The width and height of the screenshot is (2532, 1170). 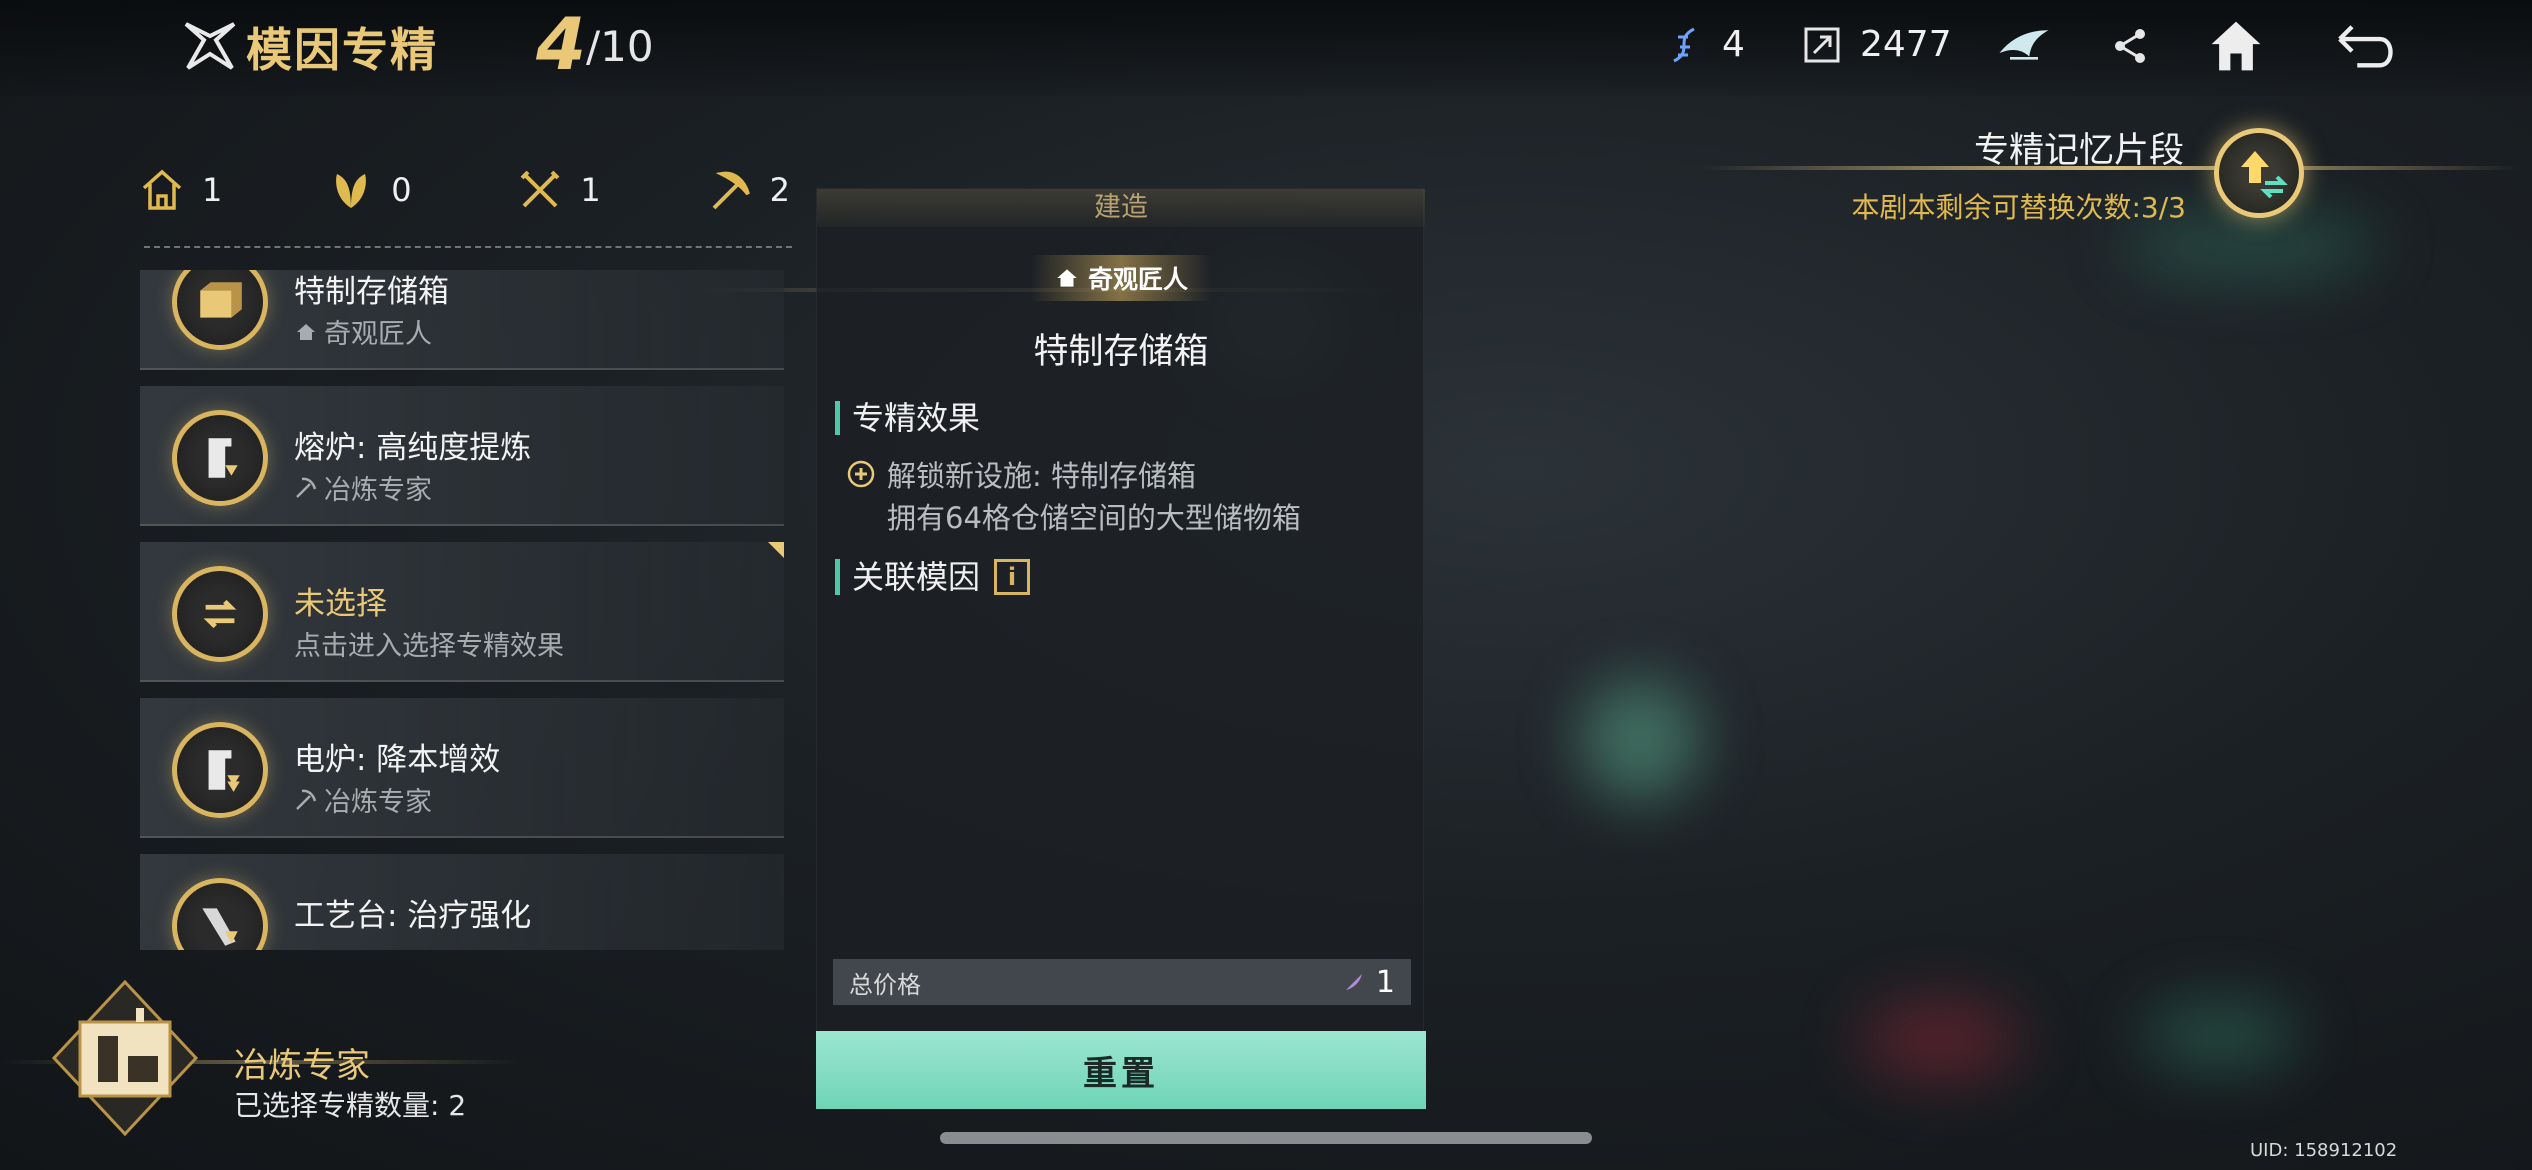 What do you see at coordinates (1733, 44) in the screenshot?
I see `resource-dna-value: 4` at bounding box center [1733, 44].